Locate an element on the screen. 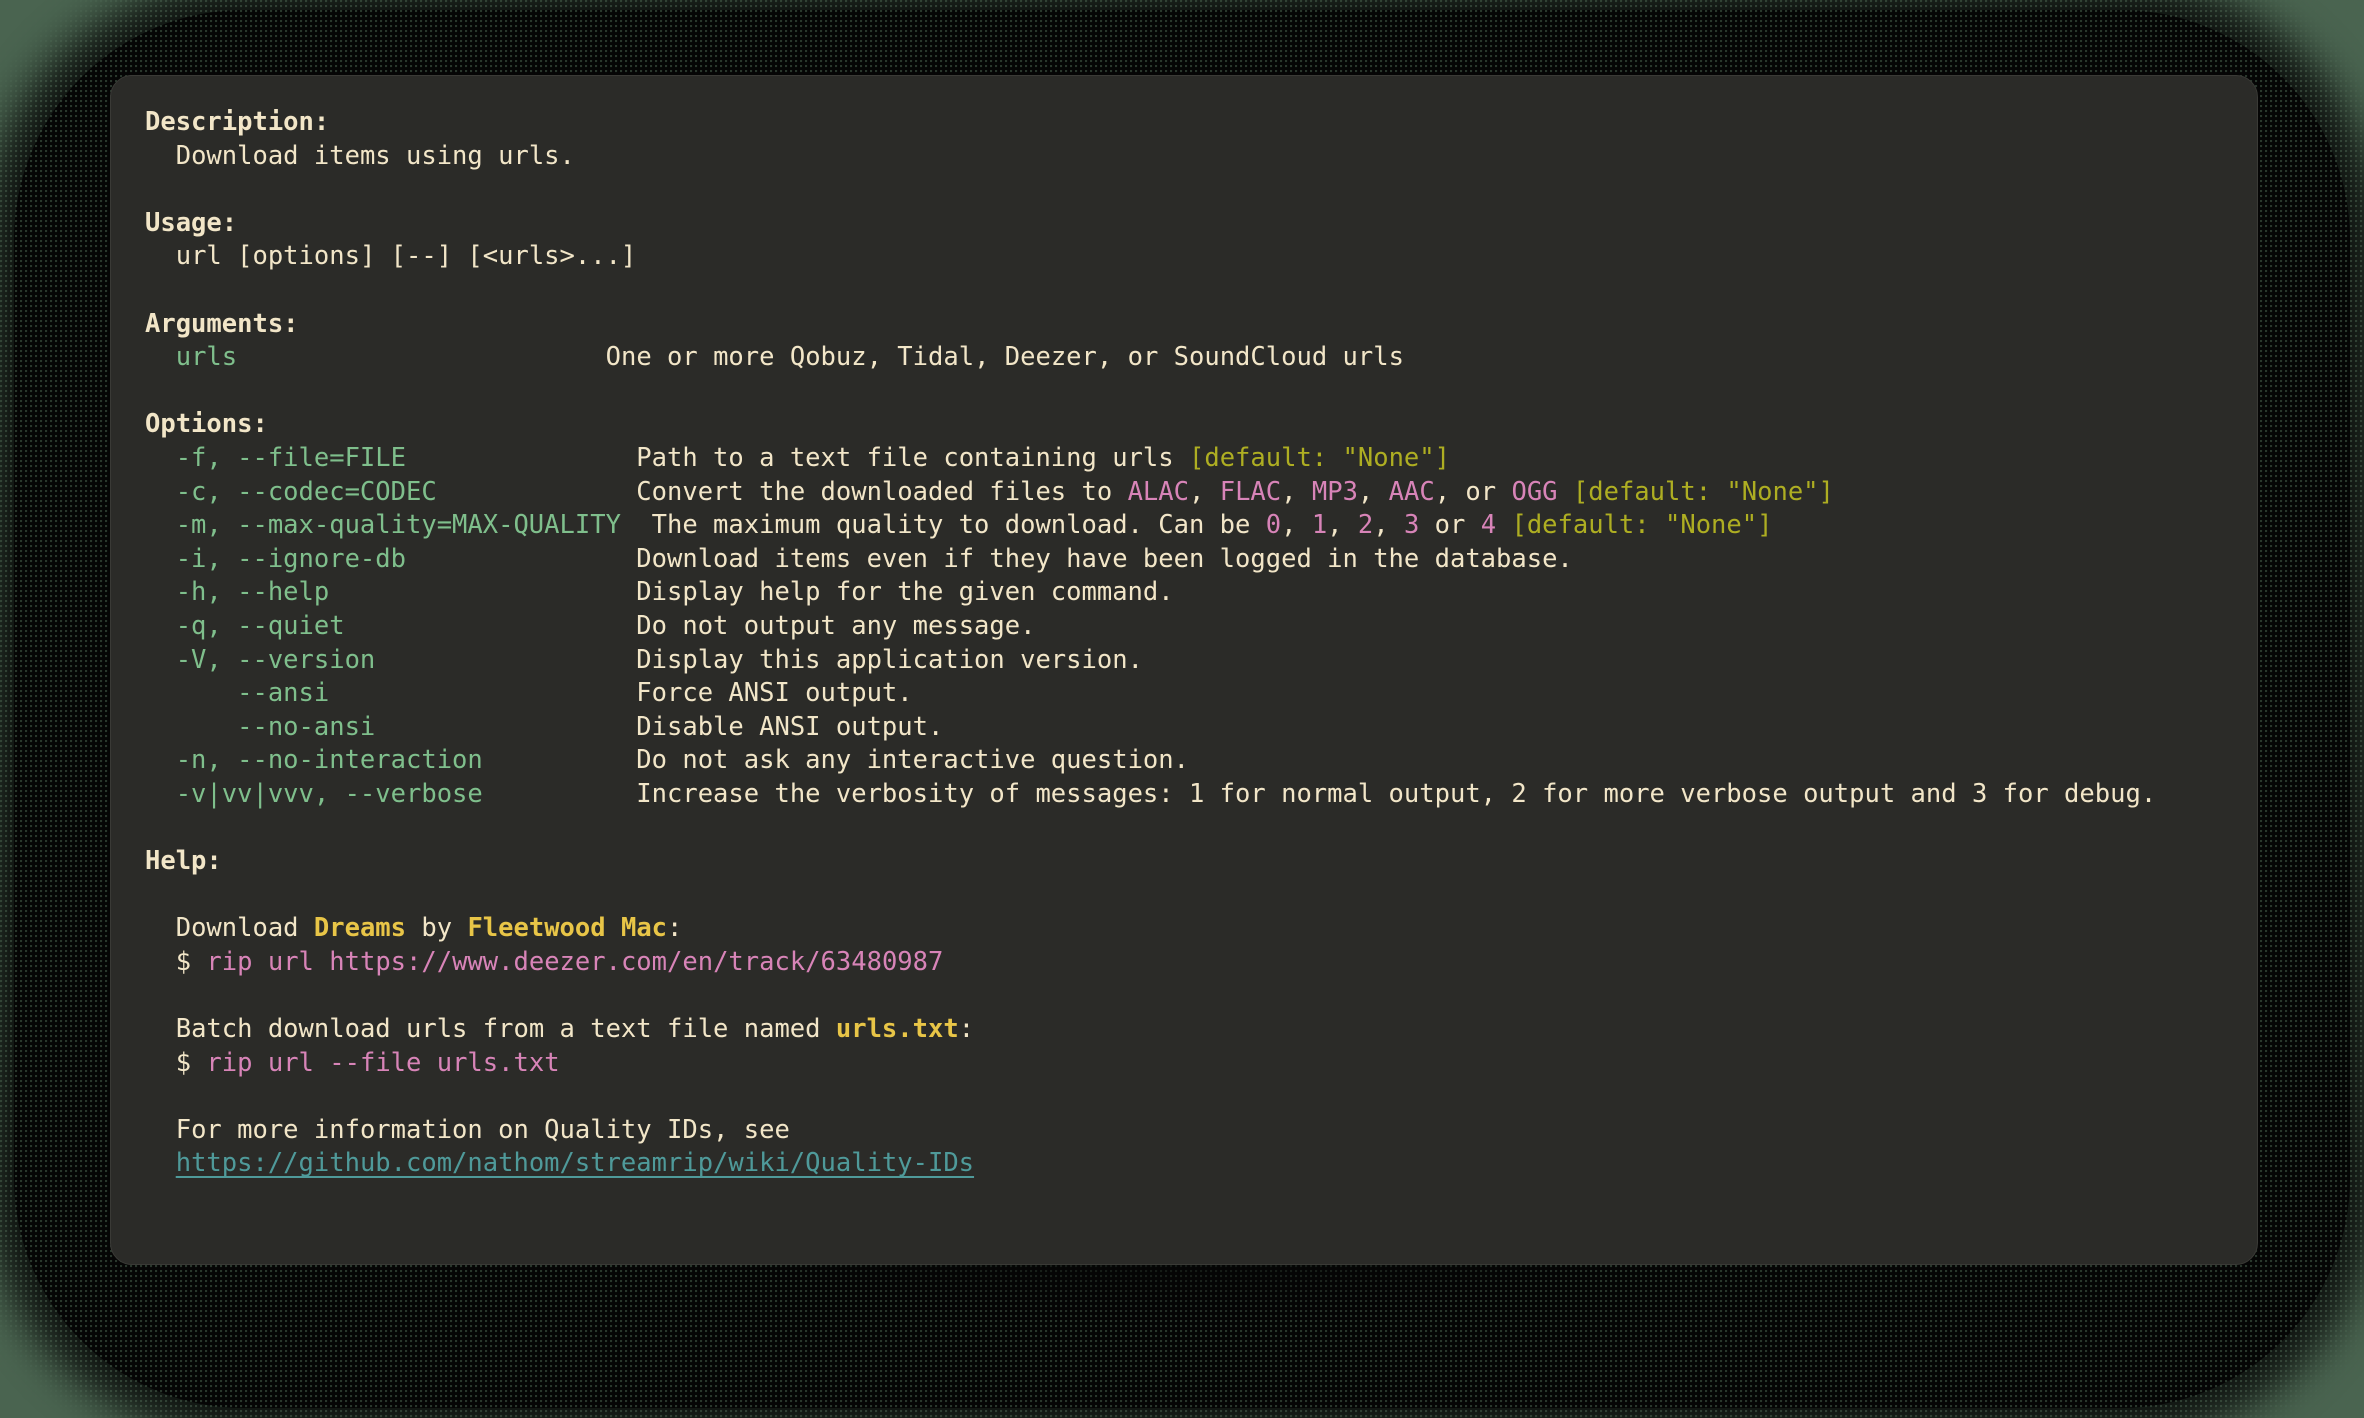 Image resolution: width=2364 pixels, height=1418 pixels. option-value: 3 is located at coordinates (1411, 525).